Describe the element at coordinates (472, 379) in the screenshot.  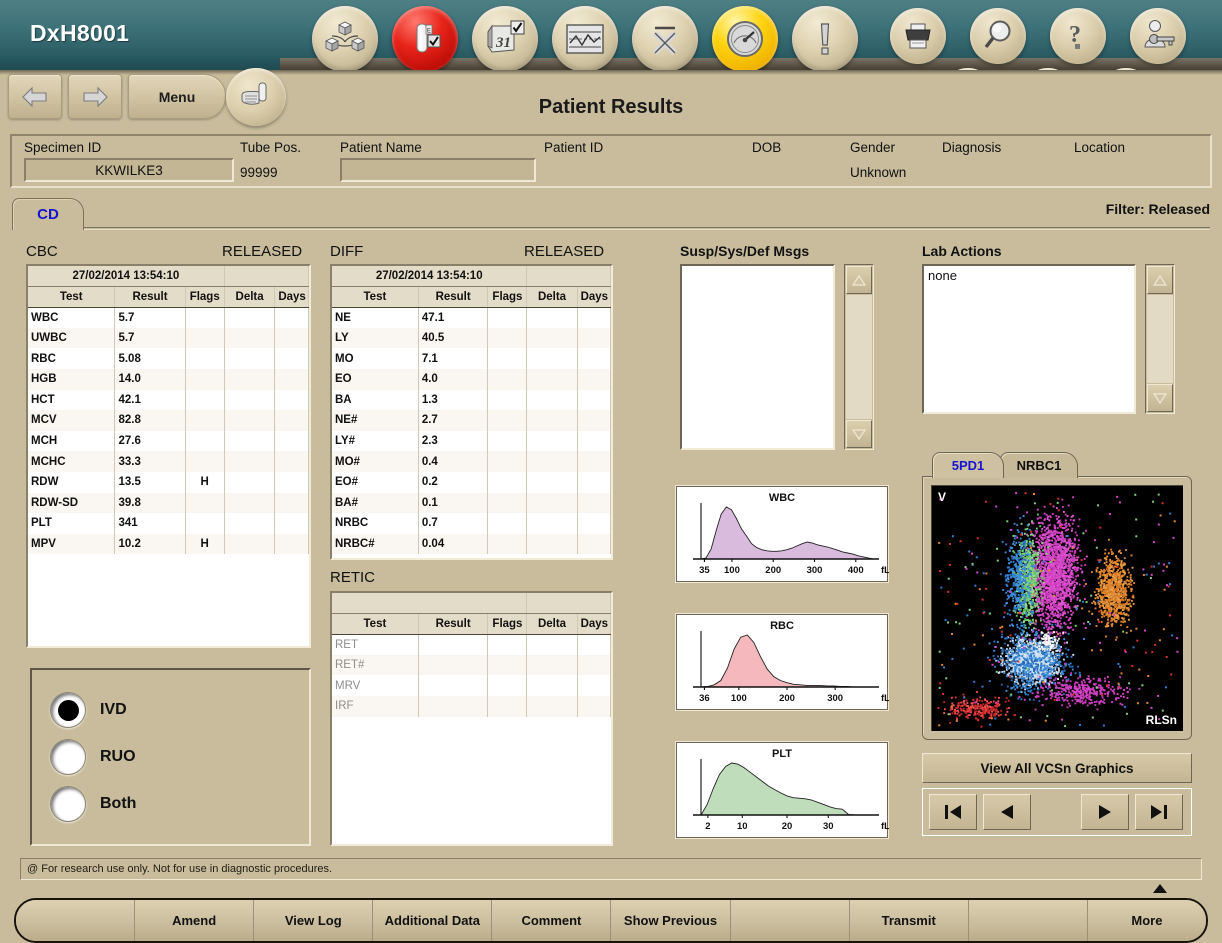
I see `table-row: EO 4.0` at that location.